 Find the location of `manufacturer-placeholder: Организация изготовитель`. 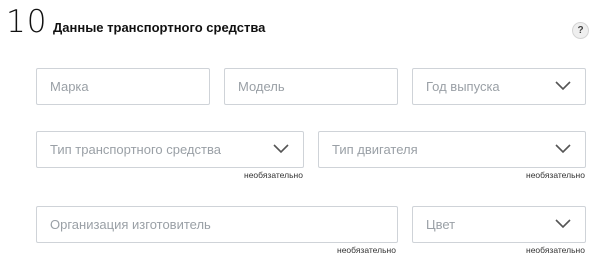

manufacturer-placeholder: Организация изготовитель is located at coordinates (130, 224).